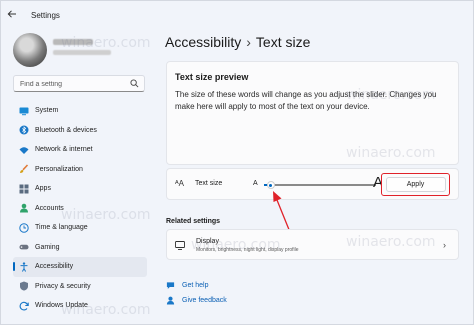 The image size is (474, 325). Describe the element at coordinates (24, 228) in the screenshot. I see `globe-clock-icon` at that location.